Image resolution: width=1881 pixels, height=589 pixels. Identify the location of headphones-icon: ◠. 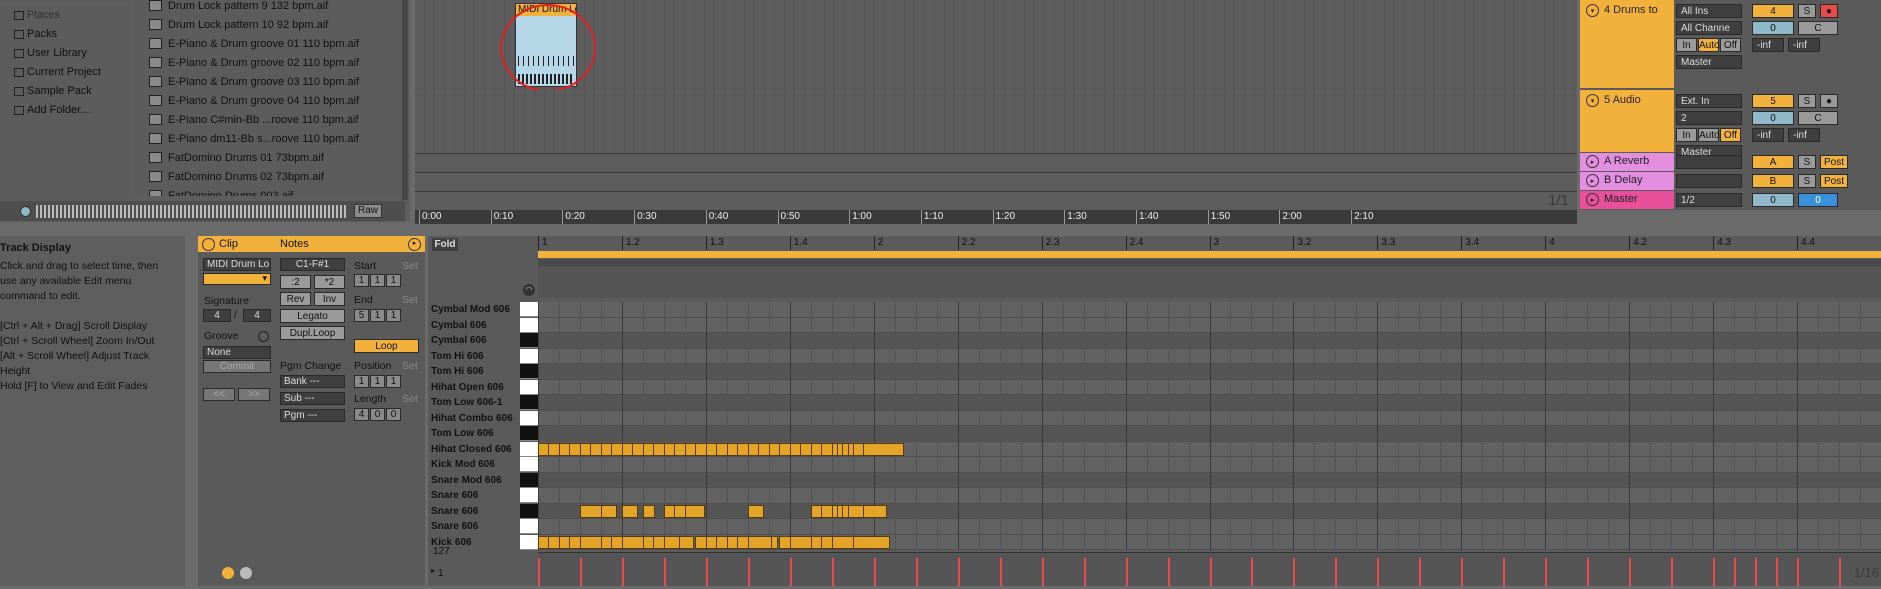
(529, 290).